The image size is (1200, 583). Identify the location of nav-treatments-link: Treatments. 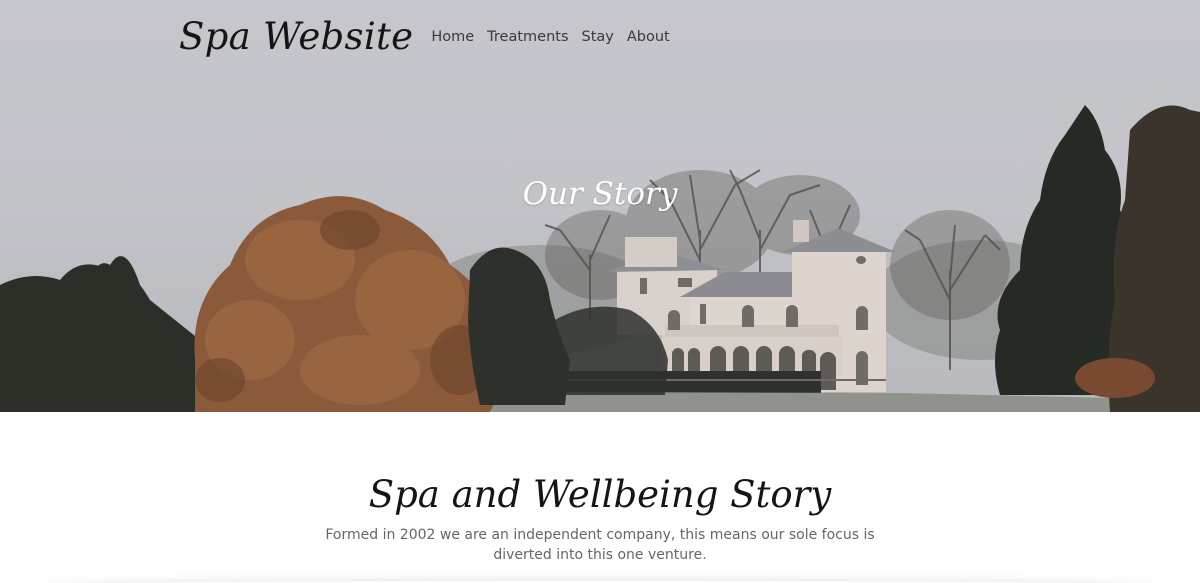
(527, 37).